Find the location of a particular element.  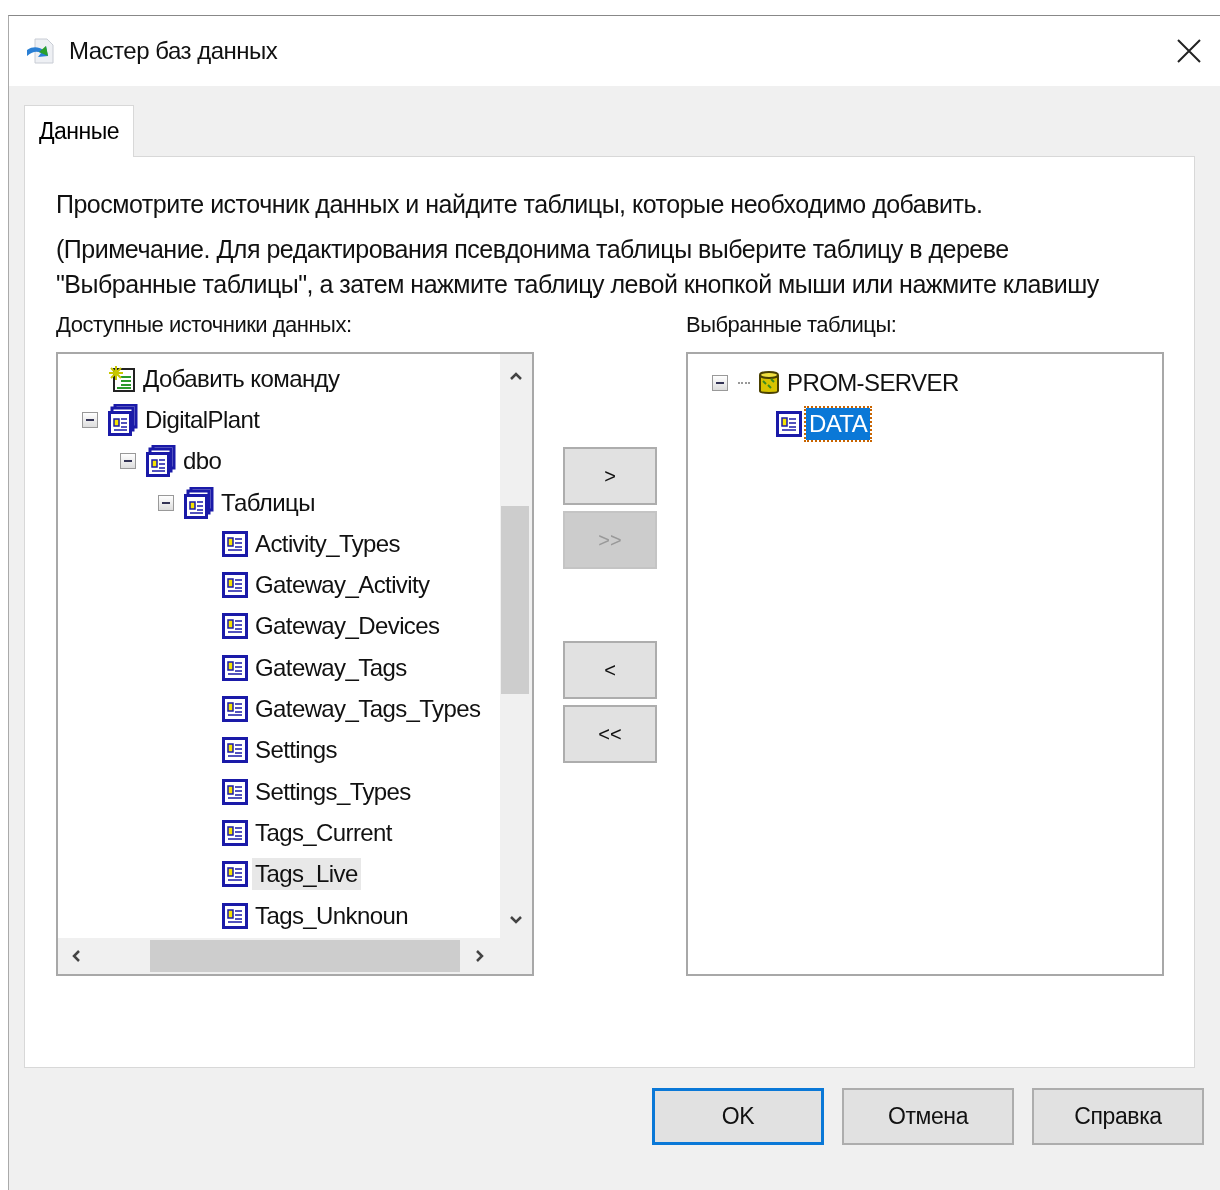

tree-item: Tags_Current is located at coordinates (323, 832).